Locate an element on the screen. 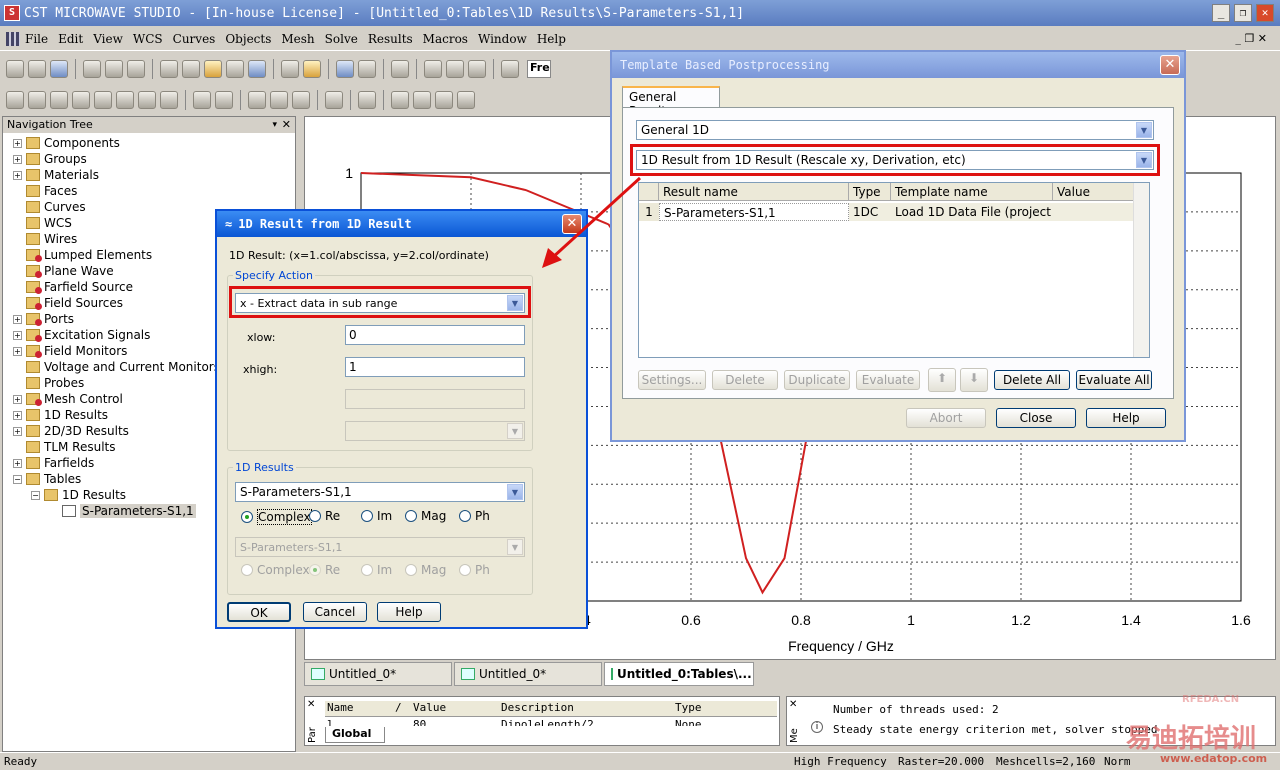  col-value: Value is located at coordinates (429, 707).